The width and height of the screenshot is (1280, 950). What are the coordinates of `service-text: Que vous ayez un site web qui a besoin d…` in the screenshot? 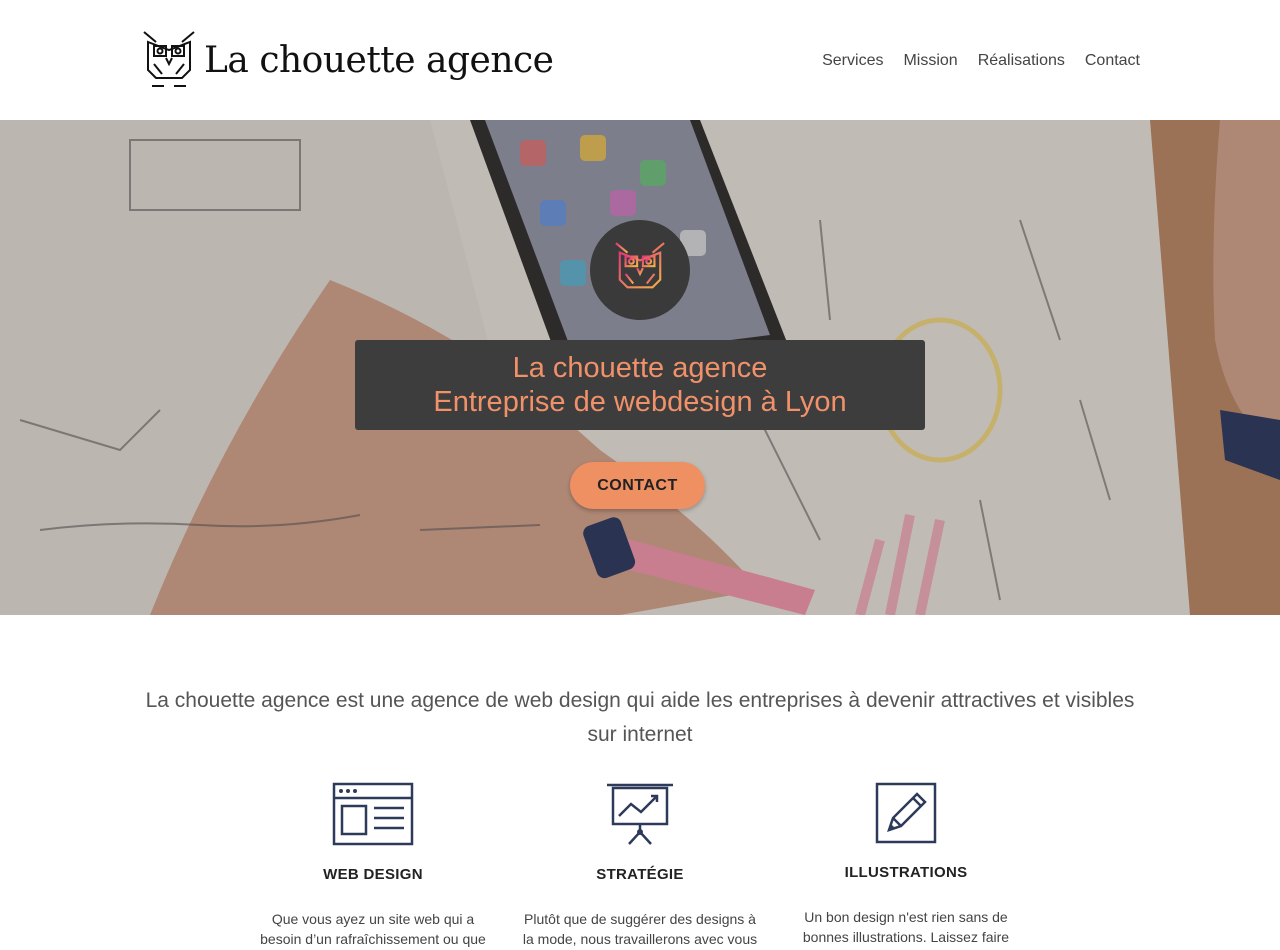 It's located at (373, 929).